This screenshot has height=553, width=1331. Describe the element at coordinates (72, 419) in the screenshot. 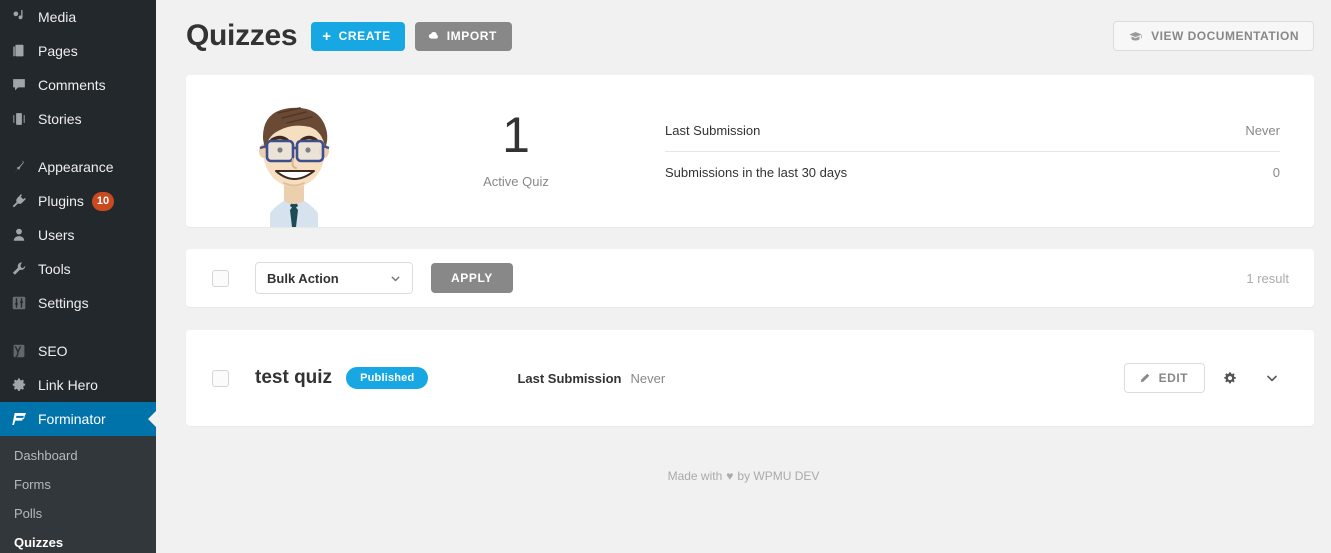

I see `sidebar-item-label: Forminator` at that location.